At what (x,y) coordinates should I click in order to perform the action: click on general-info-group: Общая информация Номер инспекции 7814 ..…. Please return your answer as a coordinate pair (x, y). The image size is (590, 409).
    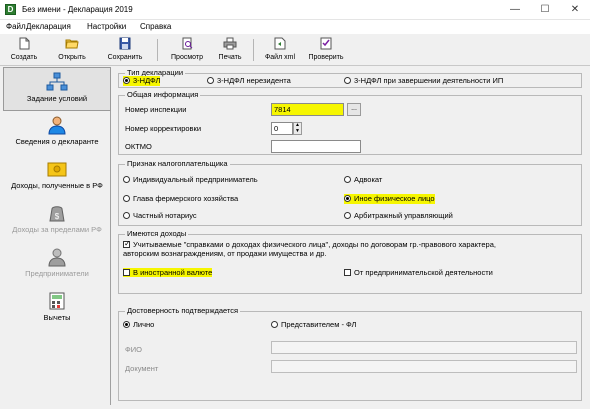
    Looking at the image, I should click on (350, 122).